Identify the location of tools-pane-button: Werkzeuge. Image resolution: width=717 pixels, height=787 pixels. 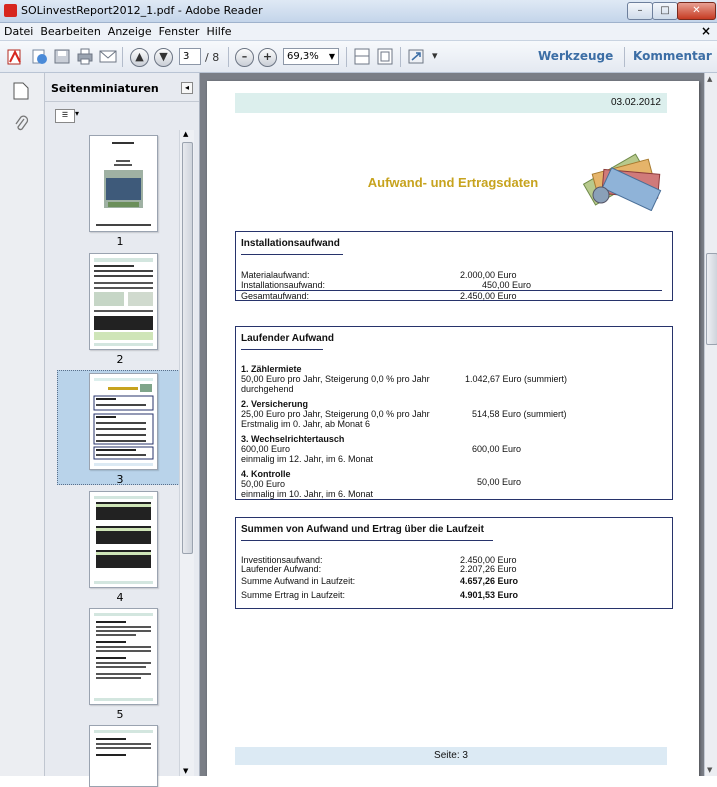
(575, 56).